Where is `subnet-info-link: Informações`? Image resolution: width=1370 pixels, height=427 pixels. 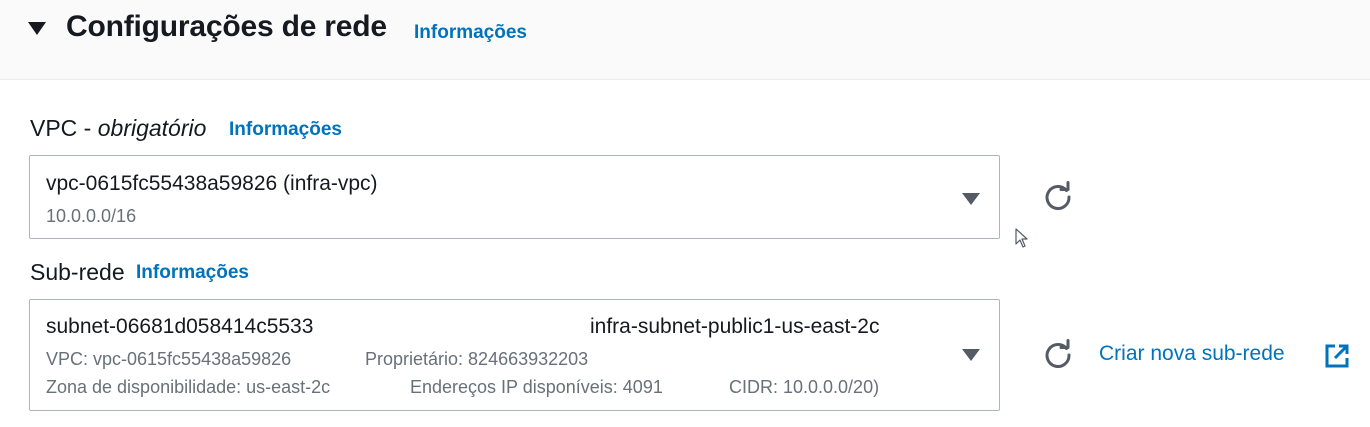 subnet-info-link: Informações is located at coordinates (192, 273).